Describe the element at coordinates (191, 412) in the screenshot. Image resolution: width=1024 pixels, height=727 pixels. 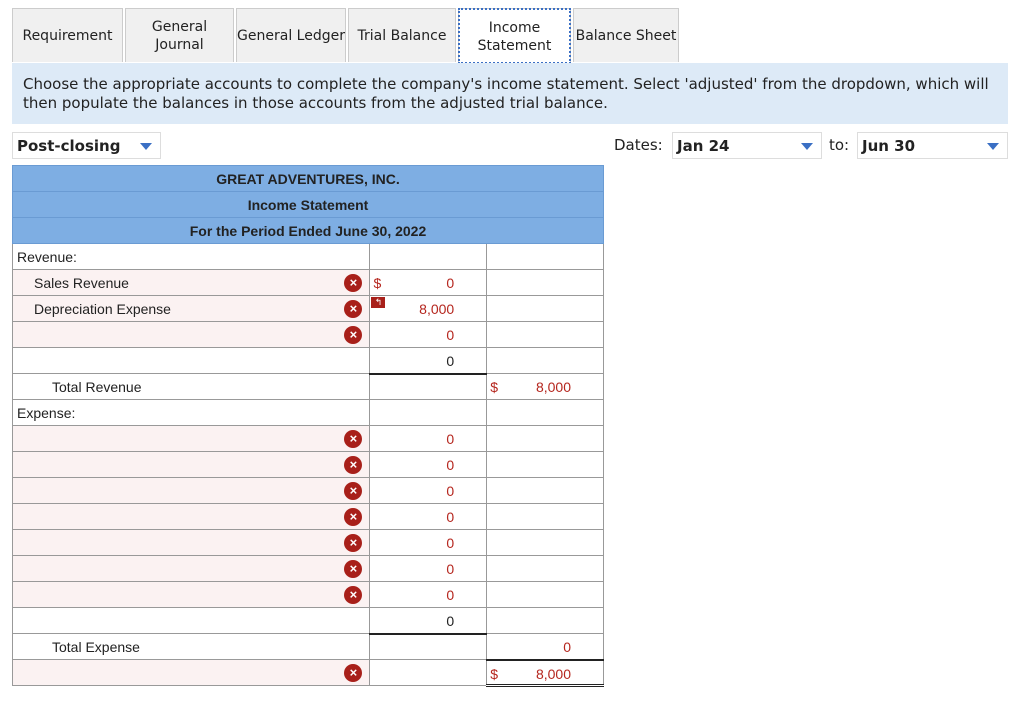
I see `row-label: Expense:` at that location.